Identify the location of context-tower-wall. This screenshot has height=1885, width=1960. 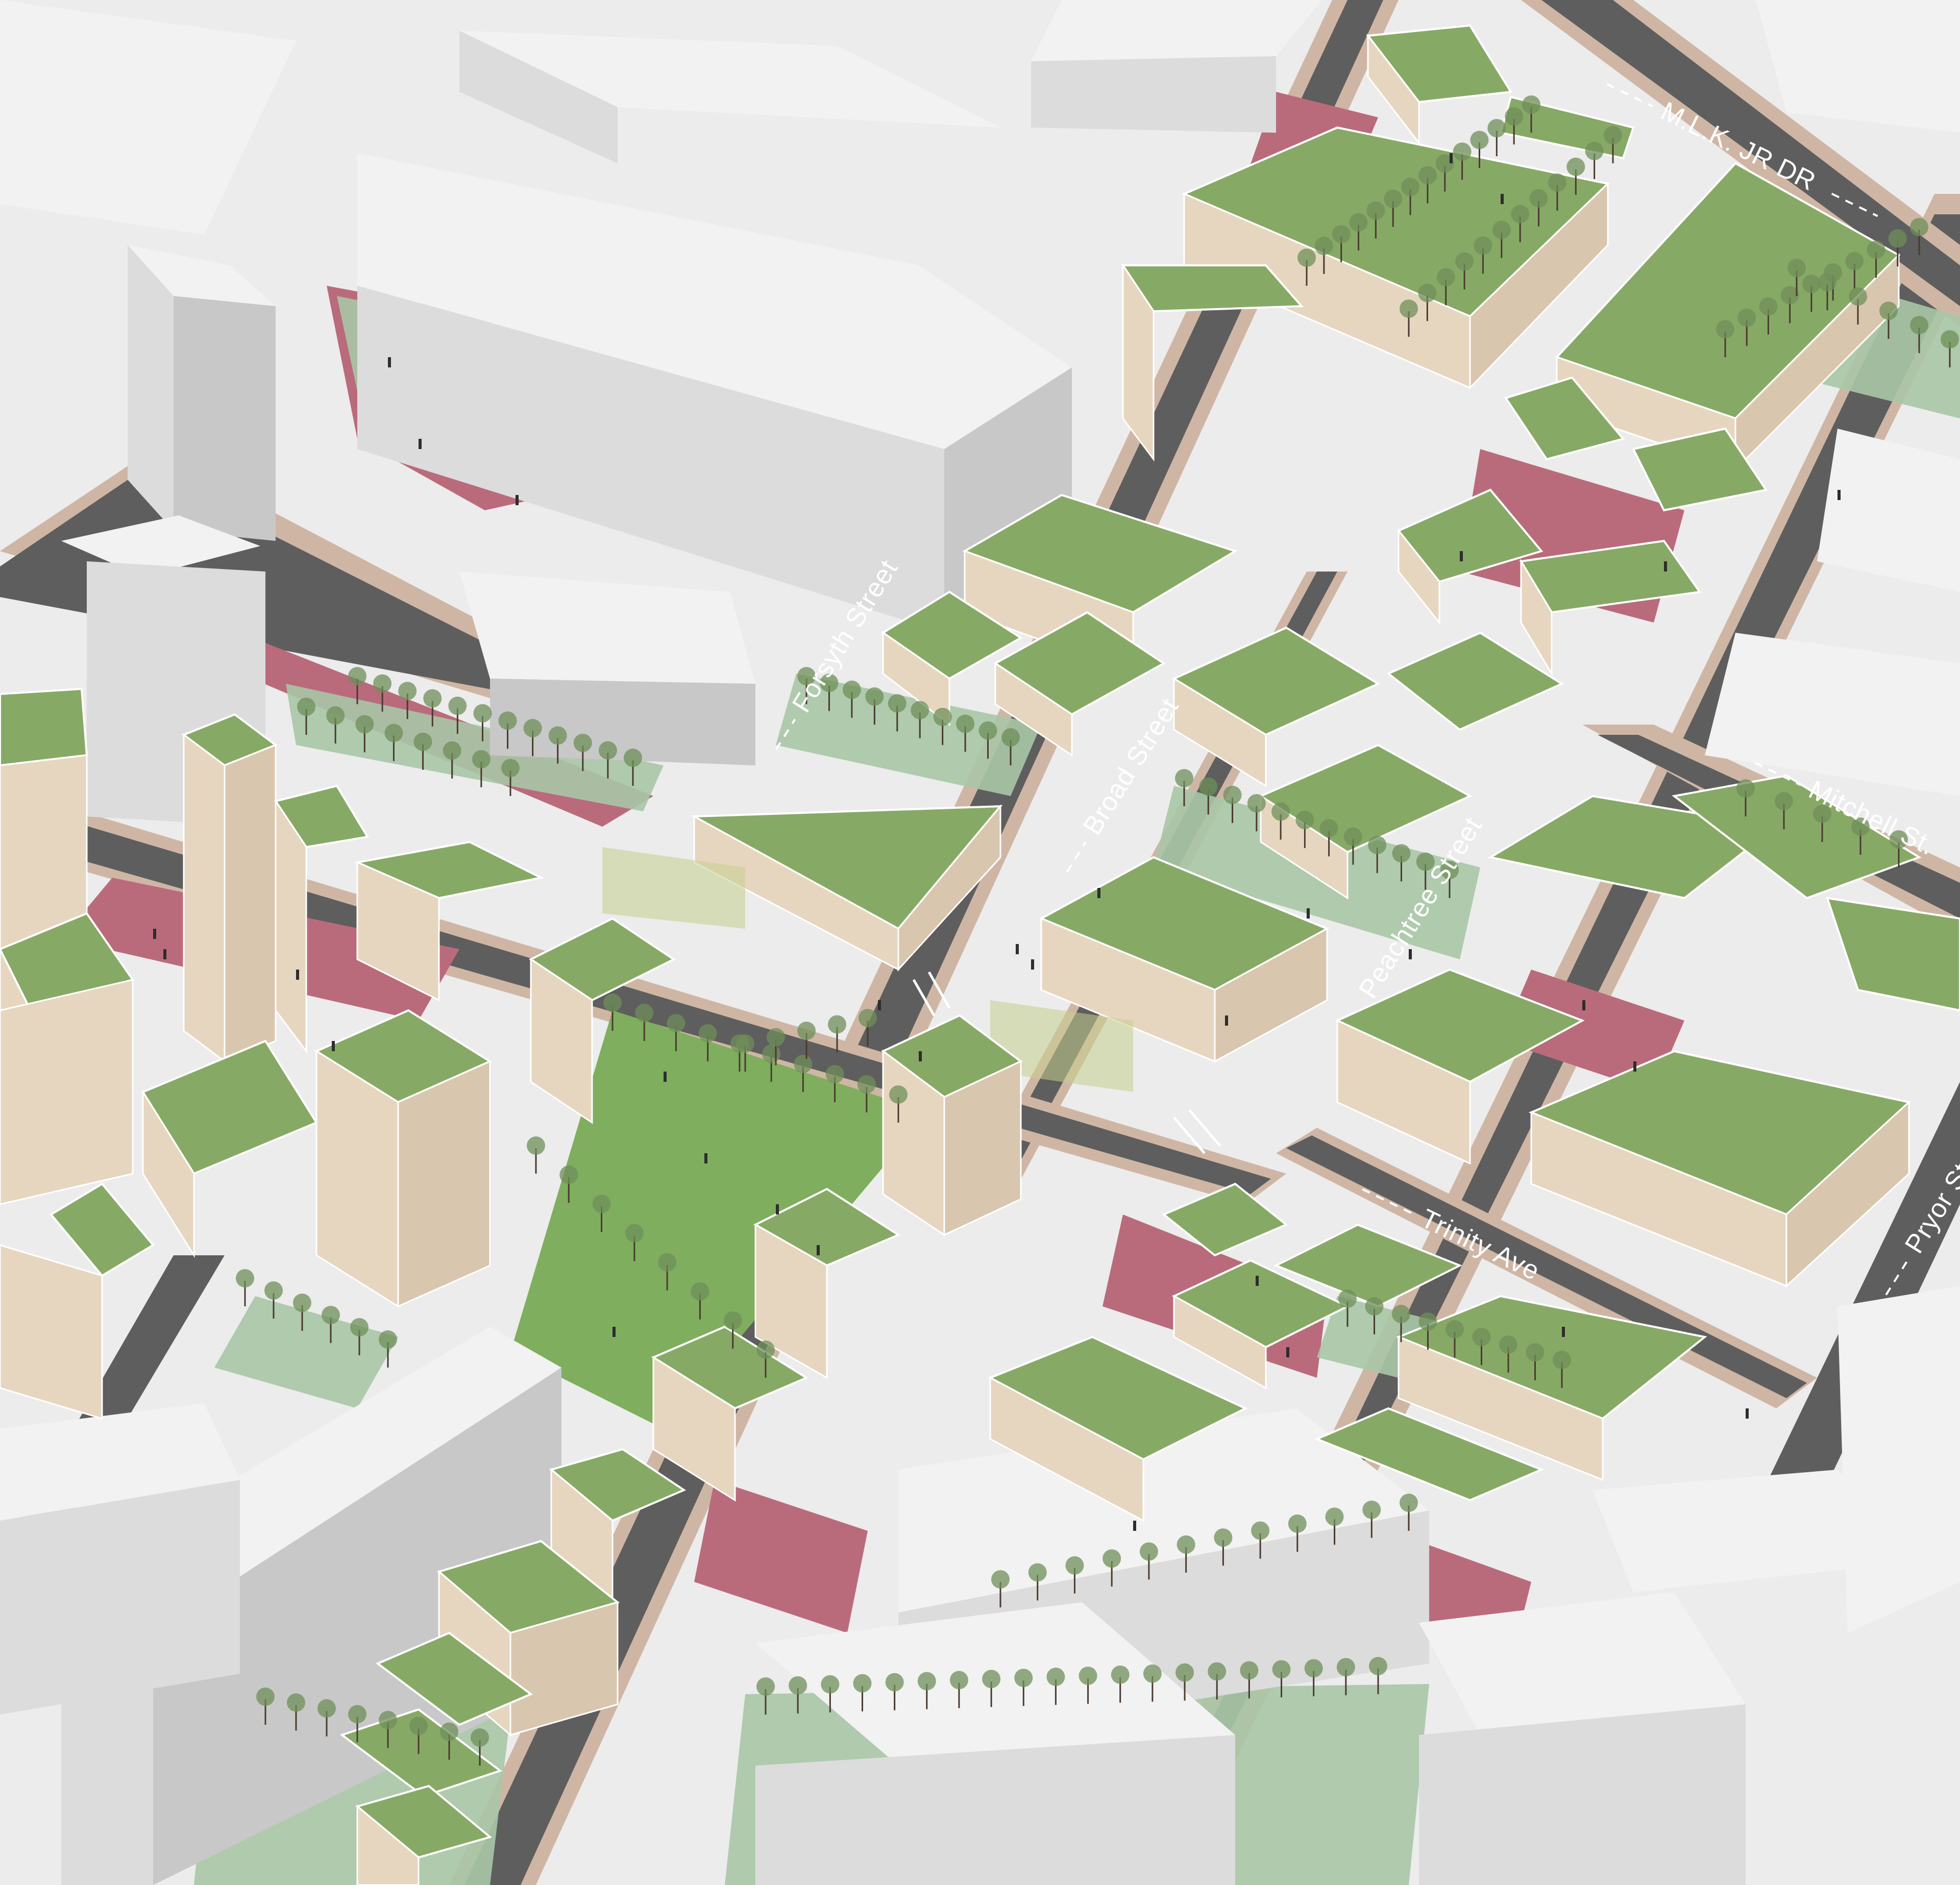
(225, 419).